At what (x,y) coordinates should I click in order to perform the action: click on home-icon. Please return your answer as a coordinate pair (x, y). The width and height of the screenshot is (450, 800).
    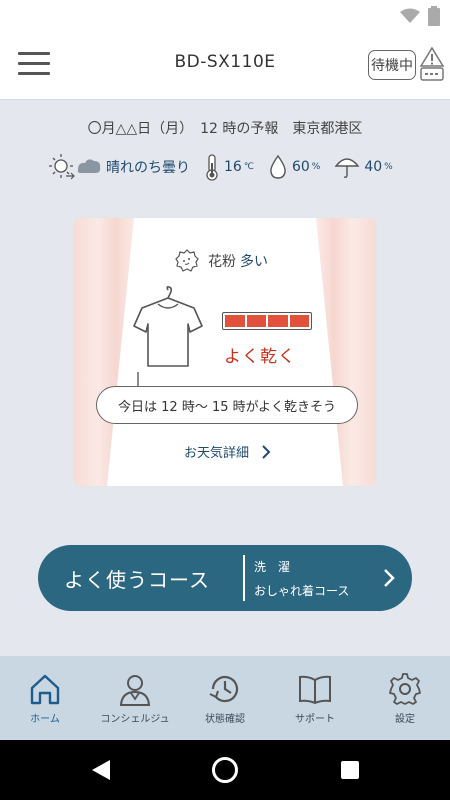
    Looking at the image, I should click on (45, 689).